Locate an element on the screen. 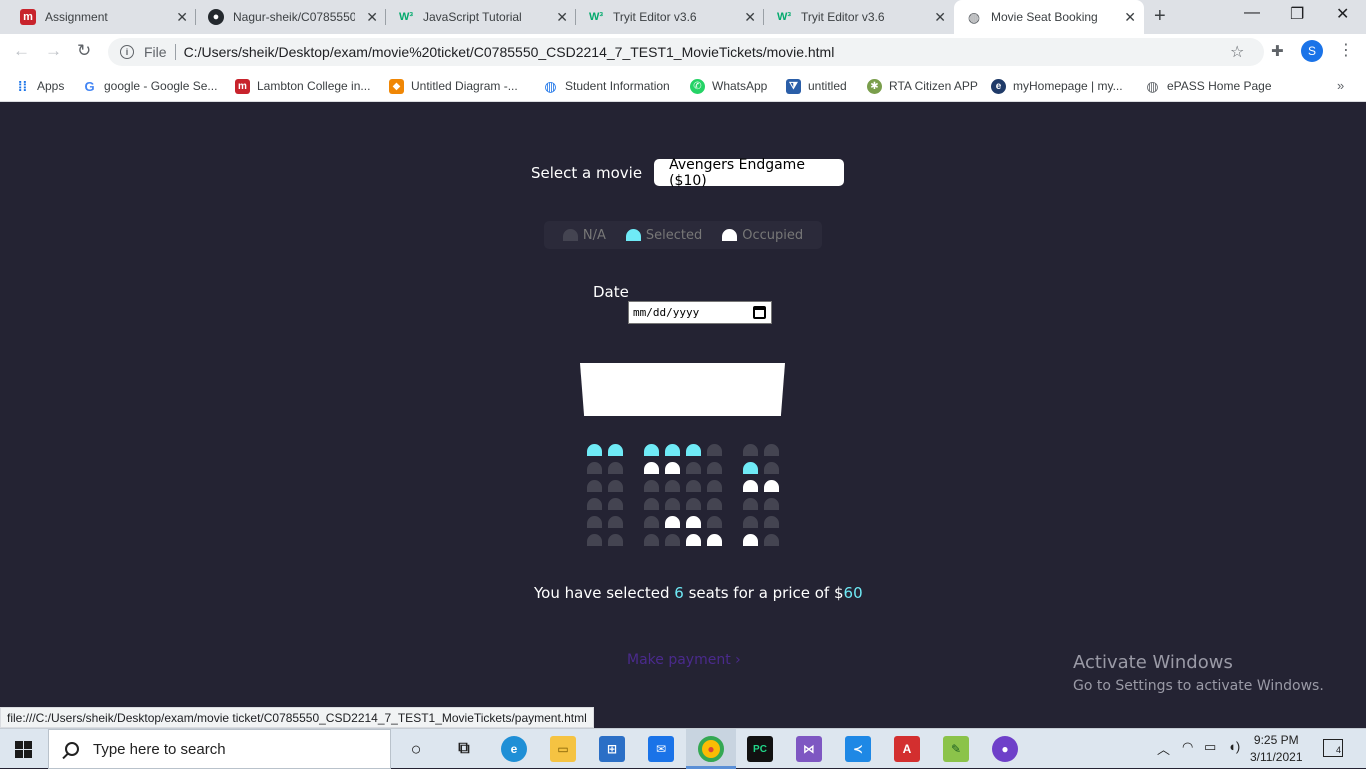  windows-start-icon is located at coordinates (23, 749).